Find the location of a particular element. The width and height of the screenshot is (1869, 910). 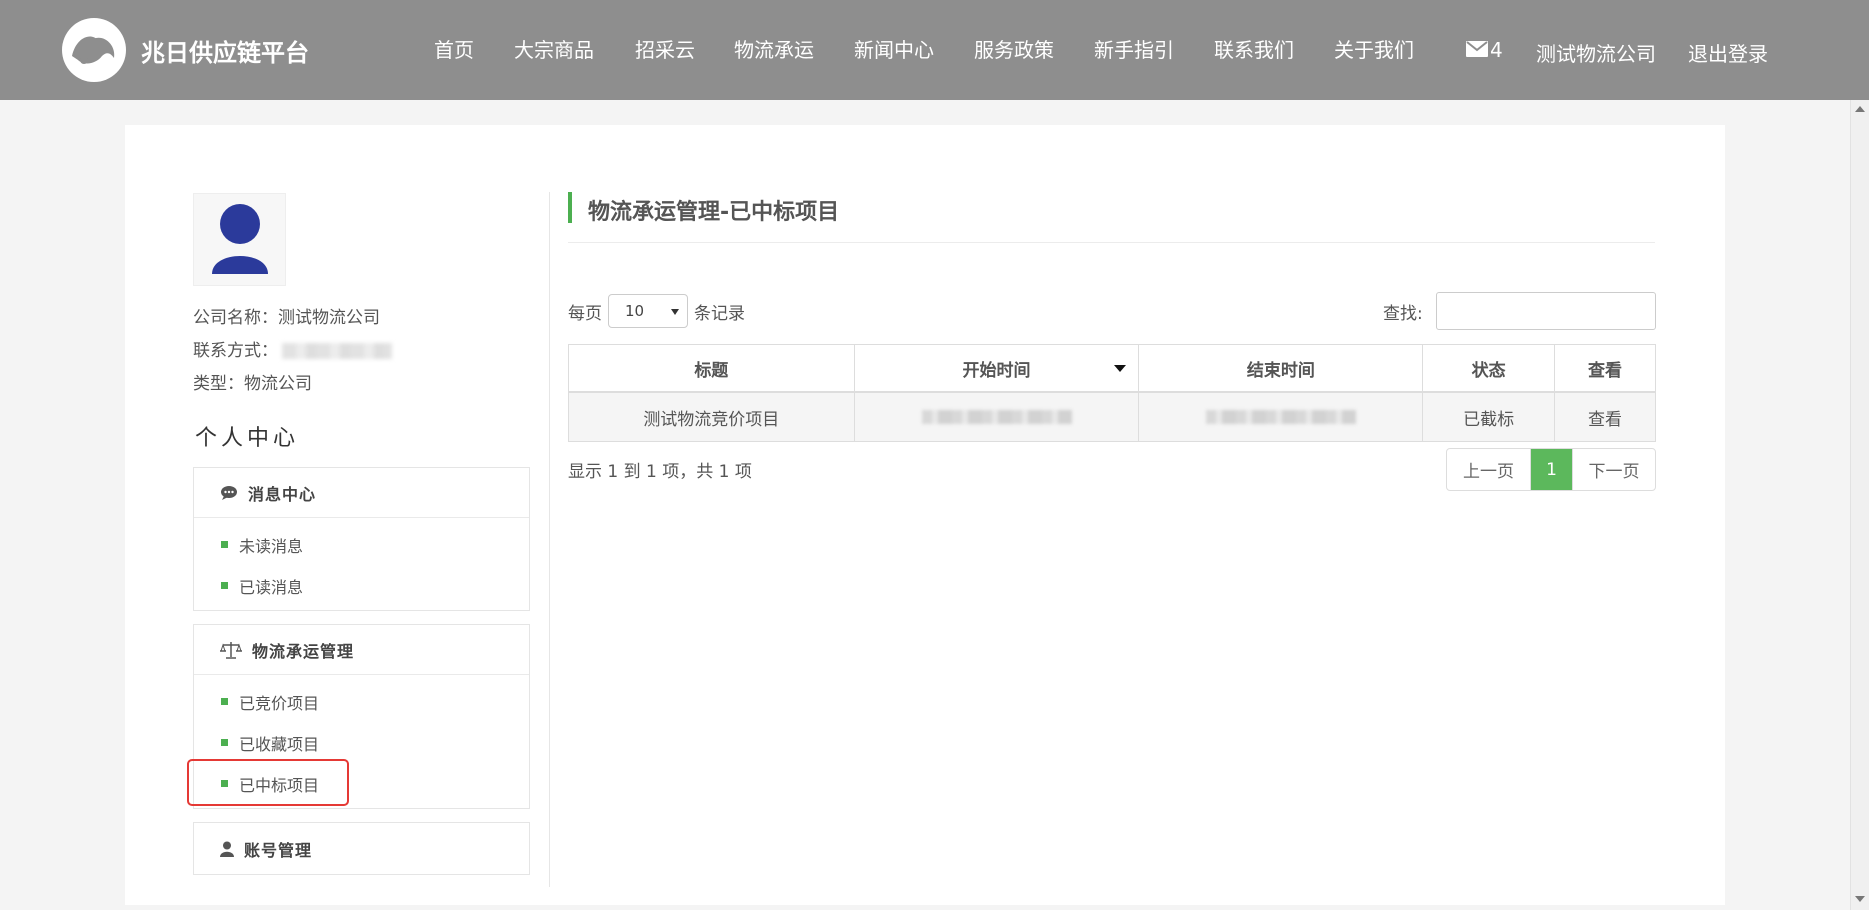

results-table: 标题 开始时间 结束时间 状态 查看 测试物流竞价项目 已截标 查看 is located at coordinates (1112, 393).